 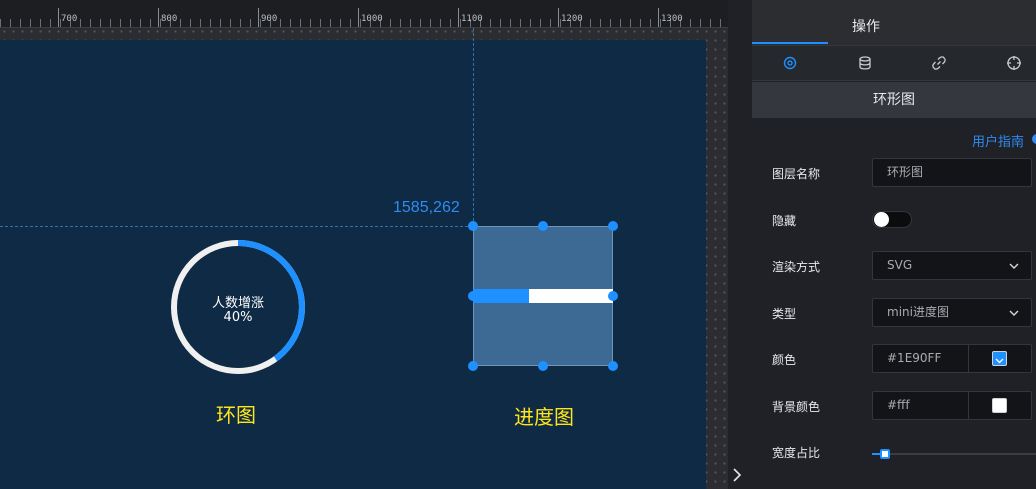 I want to click on background-color-label: 背景颜色, so click(x=796, y=407).